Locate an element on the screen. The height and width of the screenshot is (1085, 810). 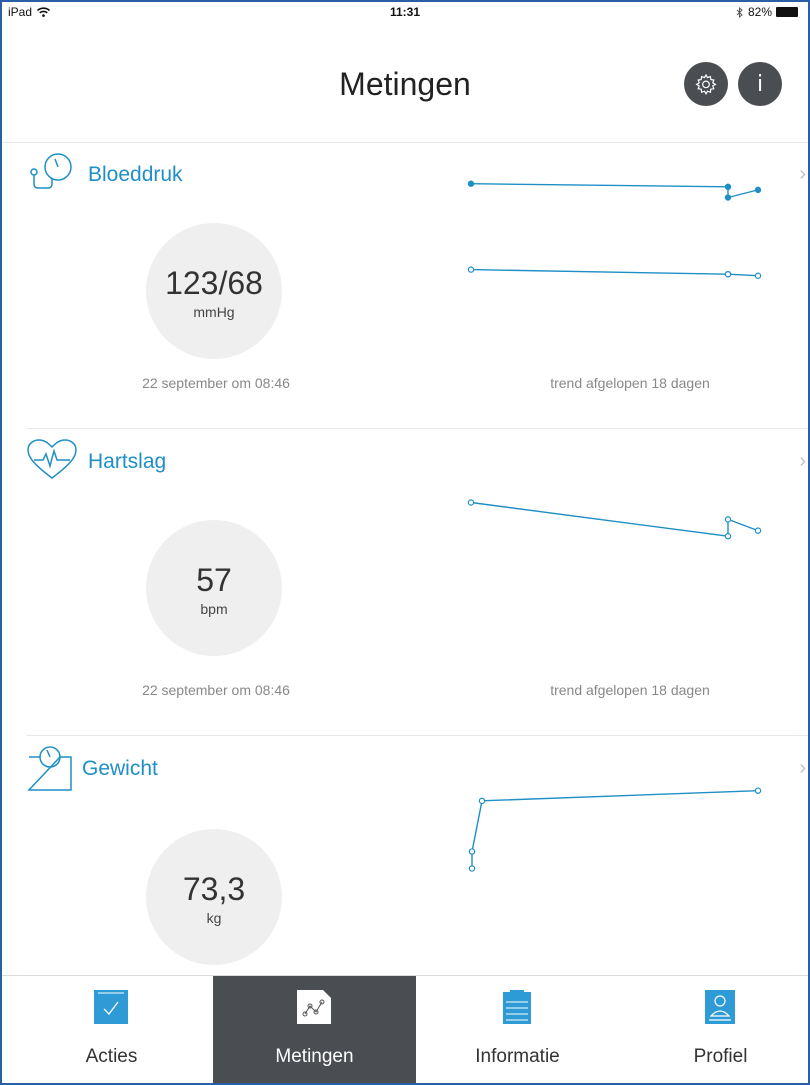
battery-percentage: 82% is located at coordinates (759, 12).